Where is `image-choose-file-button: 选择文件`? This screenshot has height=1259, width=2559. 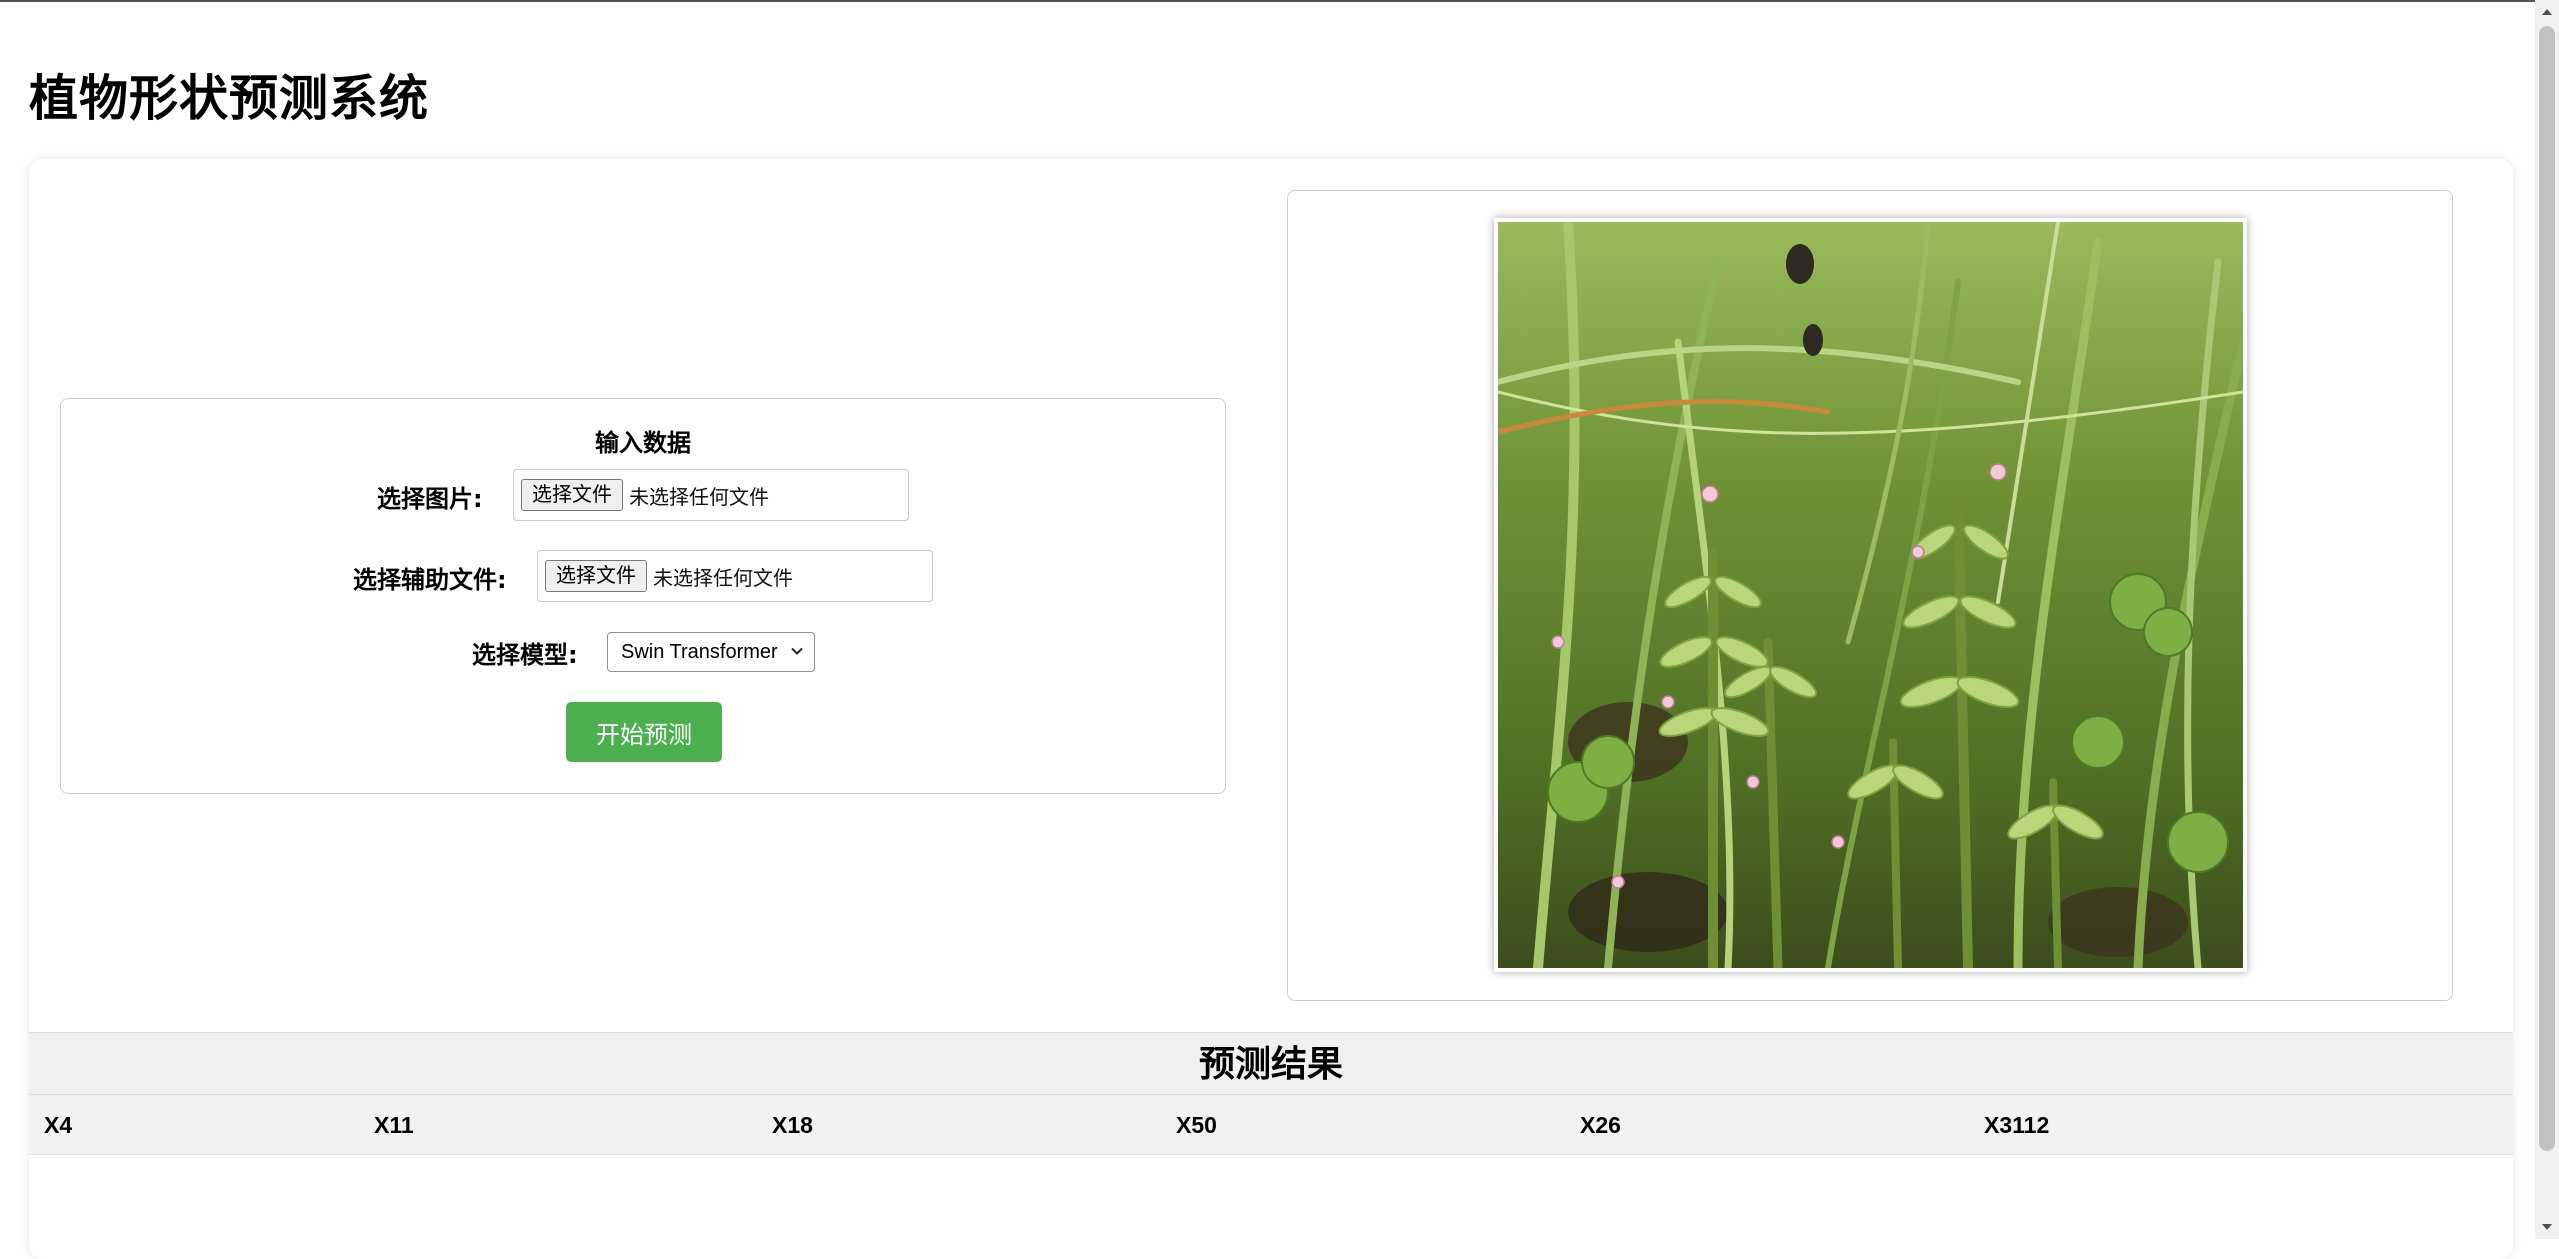
image-choose-file-button: 选择文件 is located at coordinates (572, 495).